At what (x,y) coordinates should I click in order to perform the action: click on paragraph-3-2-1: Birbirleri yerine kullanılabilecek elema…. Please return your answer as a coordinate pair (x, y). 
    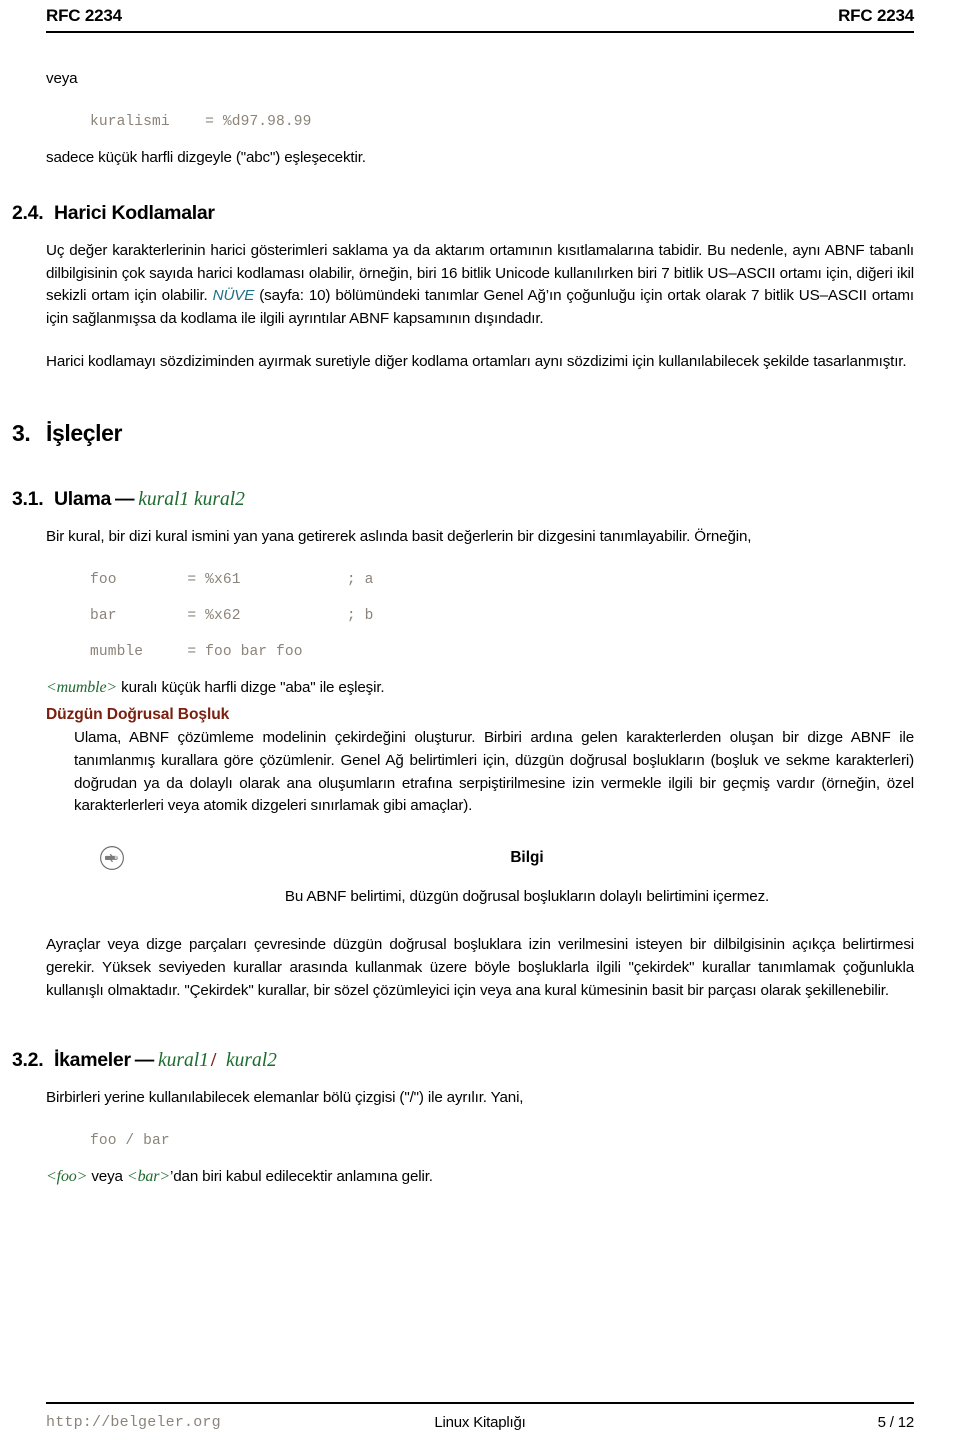
    Looking at the image, I should click on (285, 1098).